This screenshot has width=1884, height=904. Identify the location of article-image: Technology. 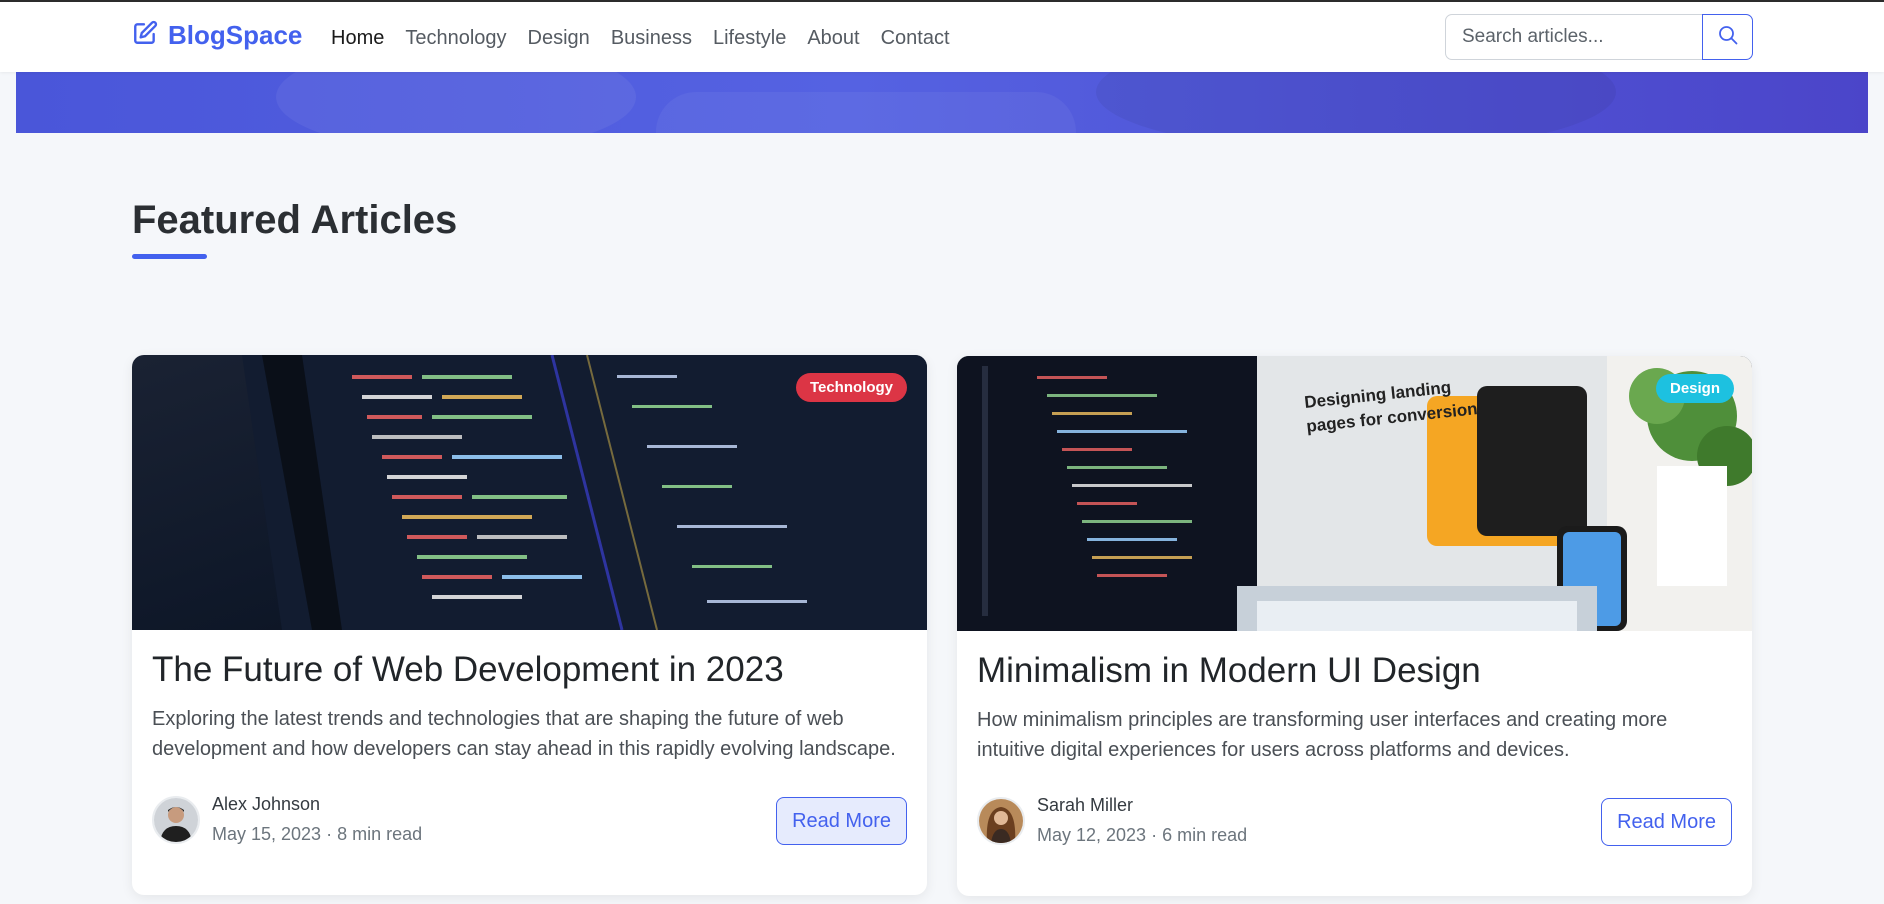
(529, 492).